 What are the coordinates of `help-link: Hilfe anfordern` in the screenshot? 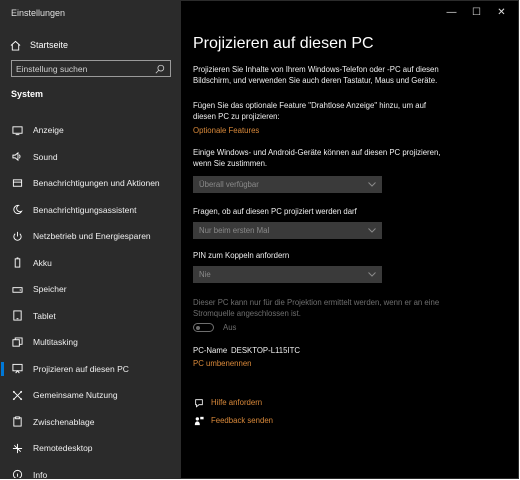 It's located at (236, 402).